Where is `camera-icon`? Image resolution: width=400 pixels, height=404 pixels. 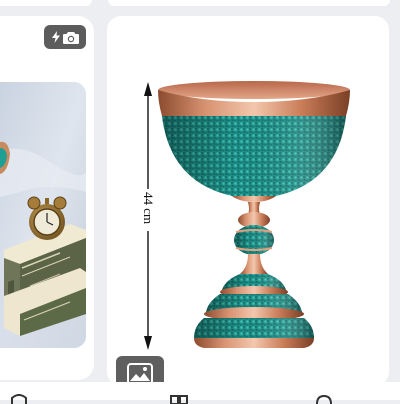
camera-icon is located at coordinates (70, 37).